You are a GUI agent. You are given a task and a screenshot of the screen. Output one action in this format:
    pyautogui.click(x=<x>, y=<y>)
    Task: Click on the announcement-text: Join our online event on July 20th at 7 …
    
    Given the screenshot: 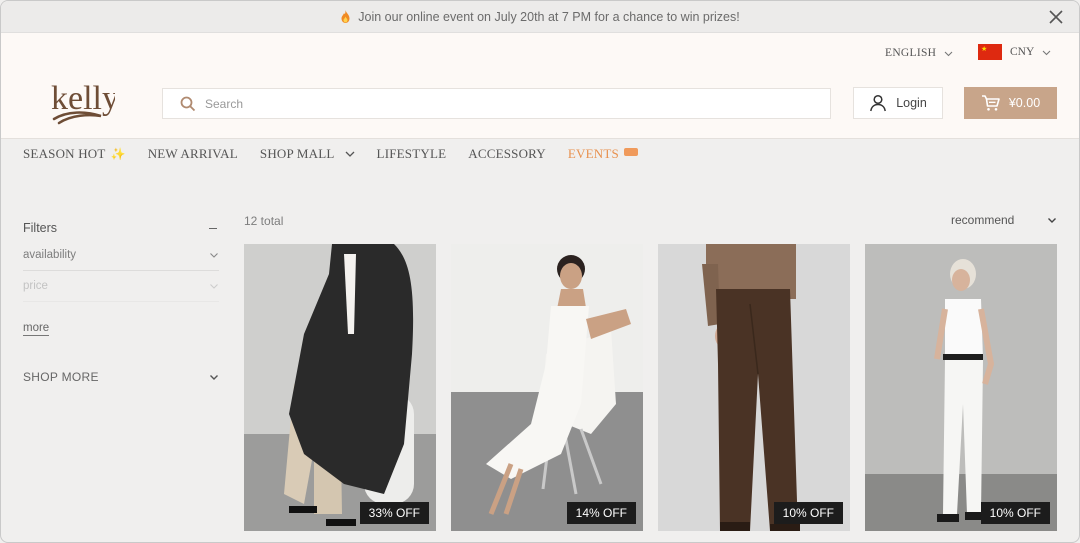 What is the action you would take?
    pyautogui.click(x=549, y=16)
    